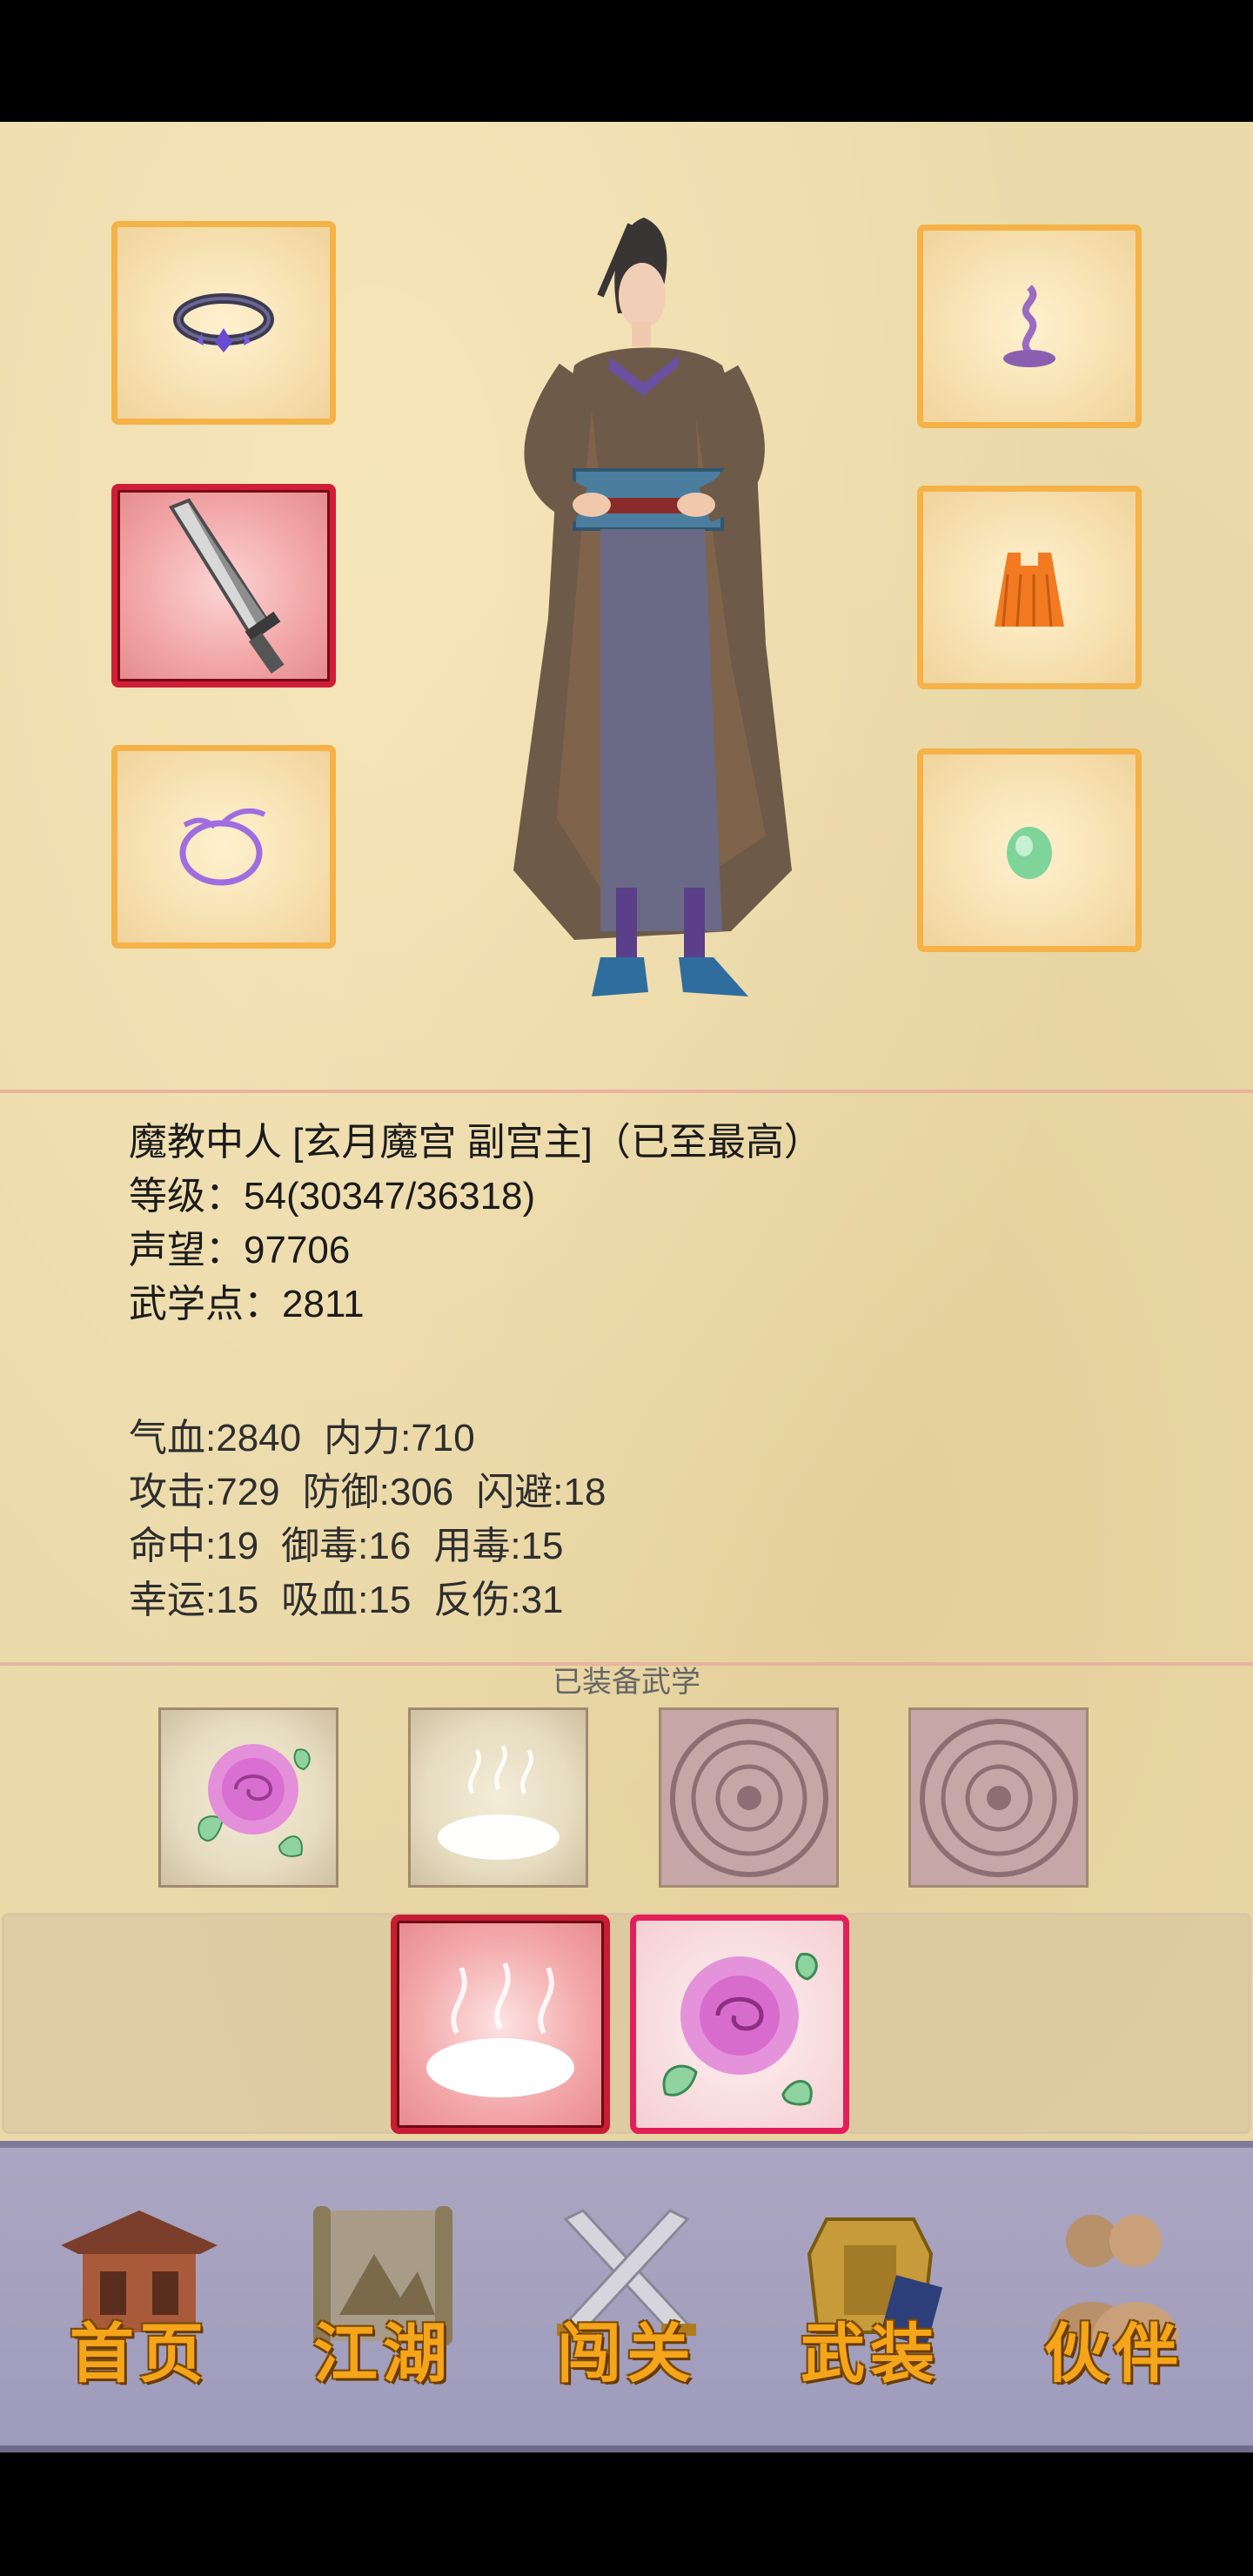 Image resolution: width=1253 pixels, height=2576 pixels. I want to click on stat-defense: 防御:306, so click(378, 1492).